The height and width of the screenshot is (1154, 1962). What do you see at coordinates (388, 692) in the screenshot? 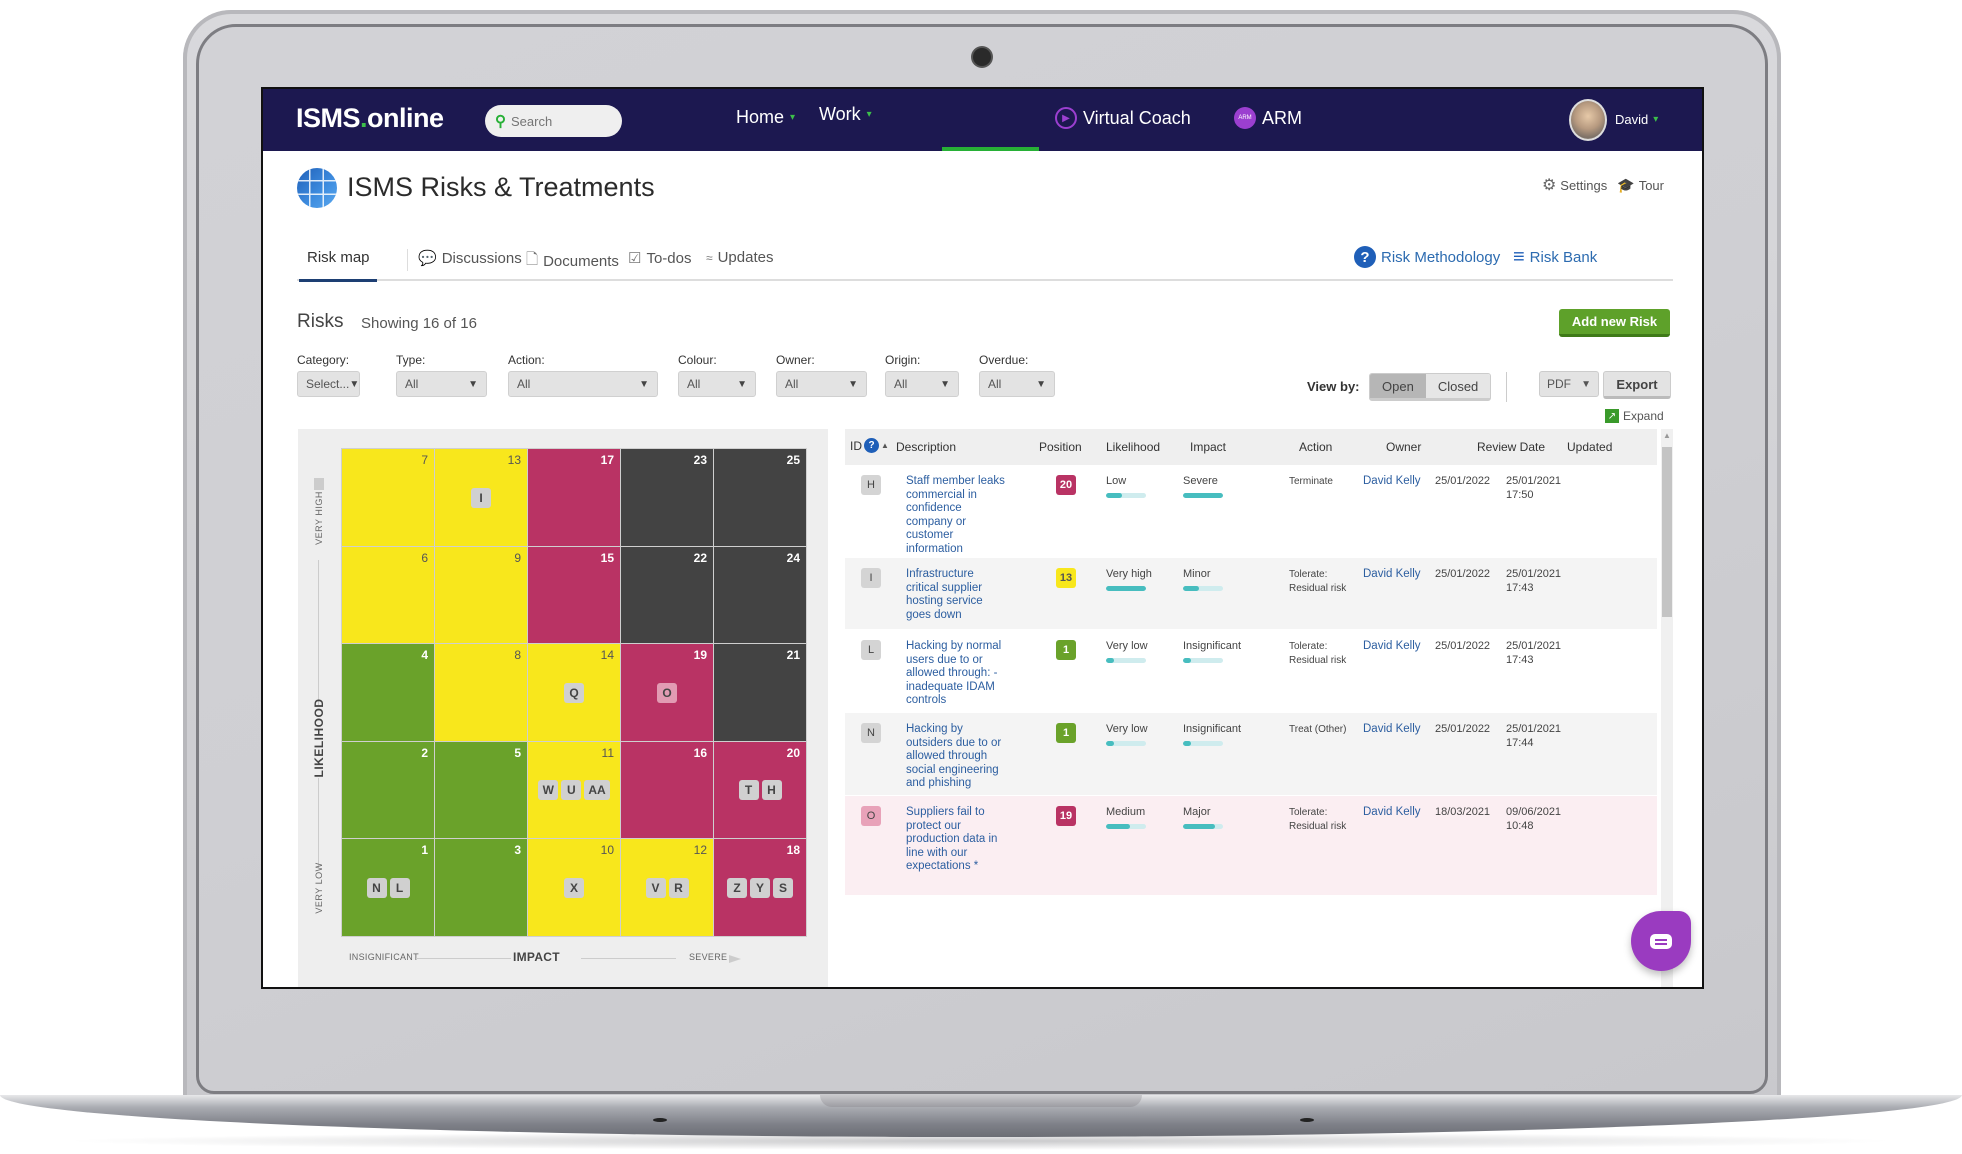
I see `matrix-cell: 4` at bounding box center [388, 692].